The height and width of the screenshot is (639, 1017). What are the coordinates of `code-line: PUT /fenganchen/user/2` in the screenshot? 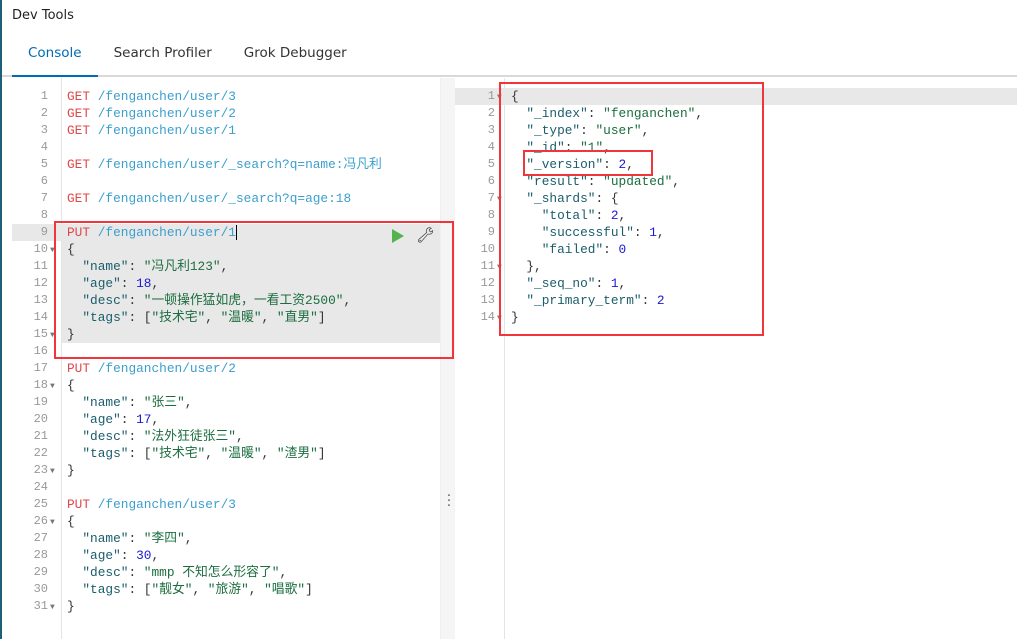 It's located at (151, 368).